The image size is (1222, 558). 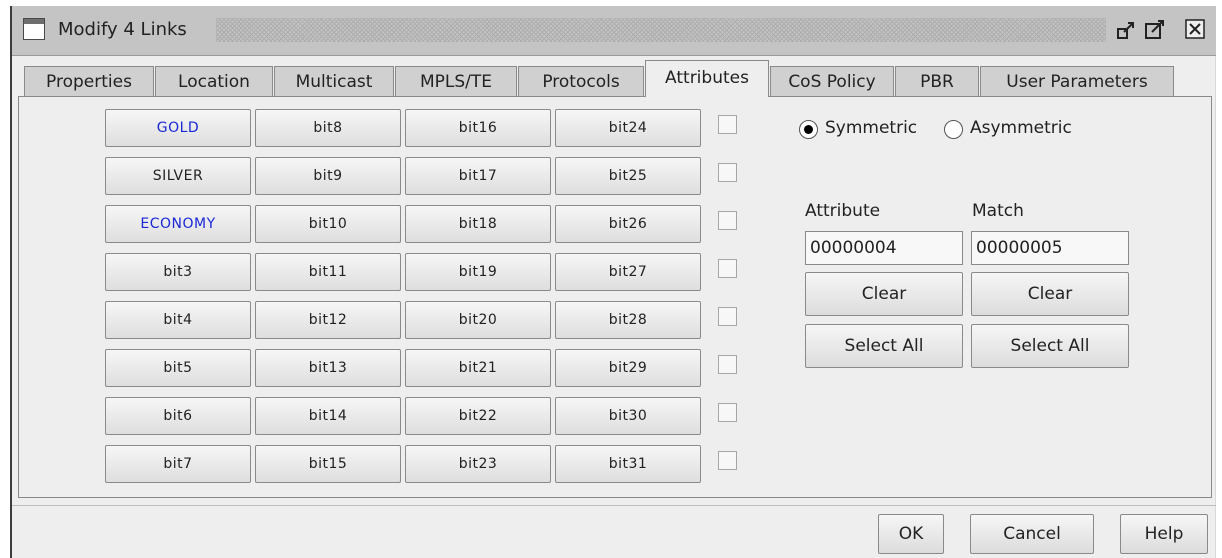 I want to click on attribute-bit-button: bit16, so click(x=478, y=128).